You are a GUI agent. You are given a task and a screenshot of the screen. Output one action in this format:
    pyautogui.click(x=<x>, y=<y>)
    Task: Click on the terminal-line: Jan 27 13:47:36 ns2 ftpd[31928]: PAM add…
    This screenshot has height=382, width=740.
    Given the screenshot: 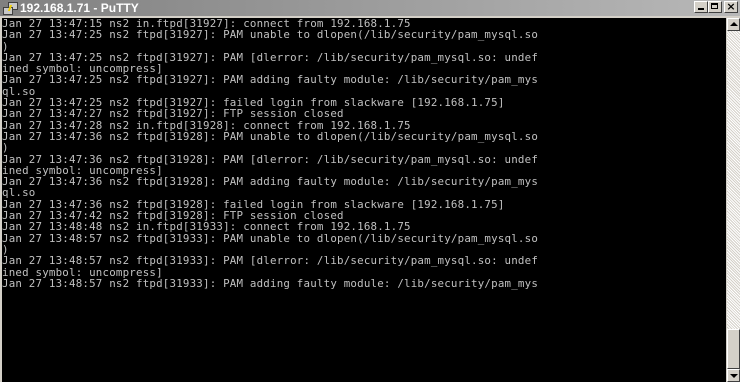 What is the action you would take?
    pyautogui.click(x=270, y=182)
    